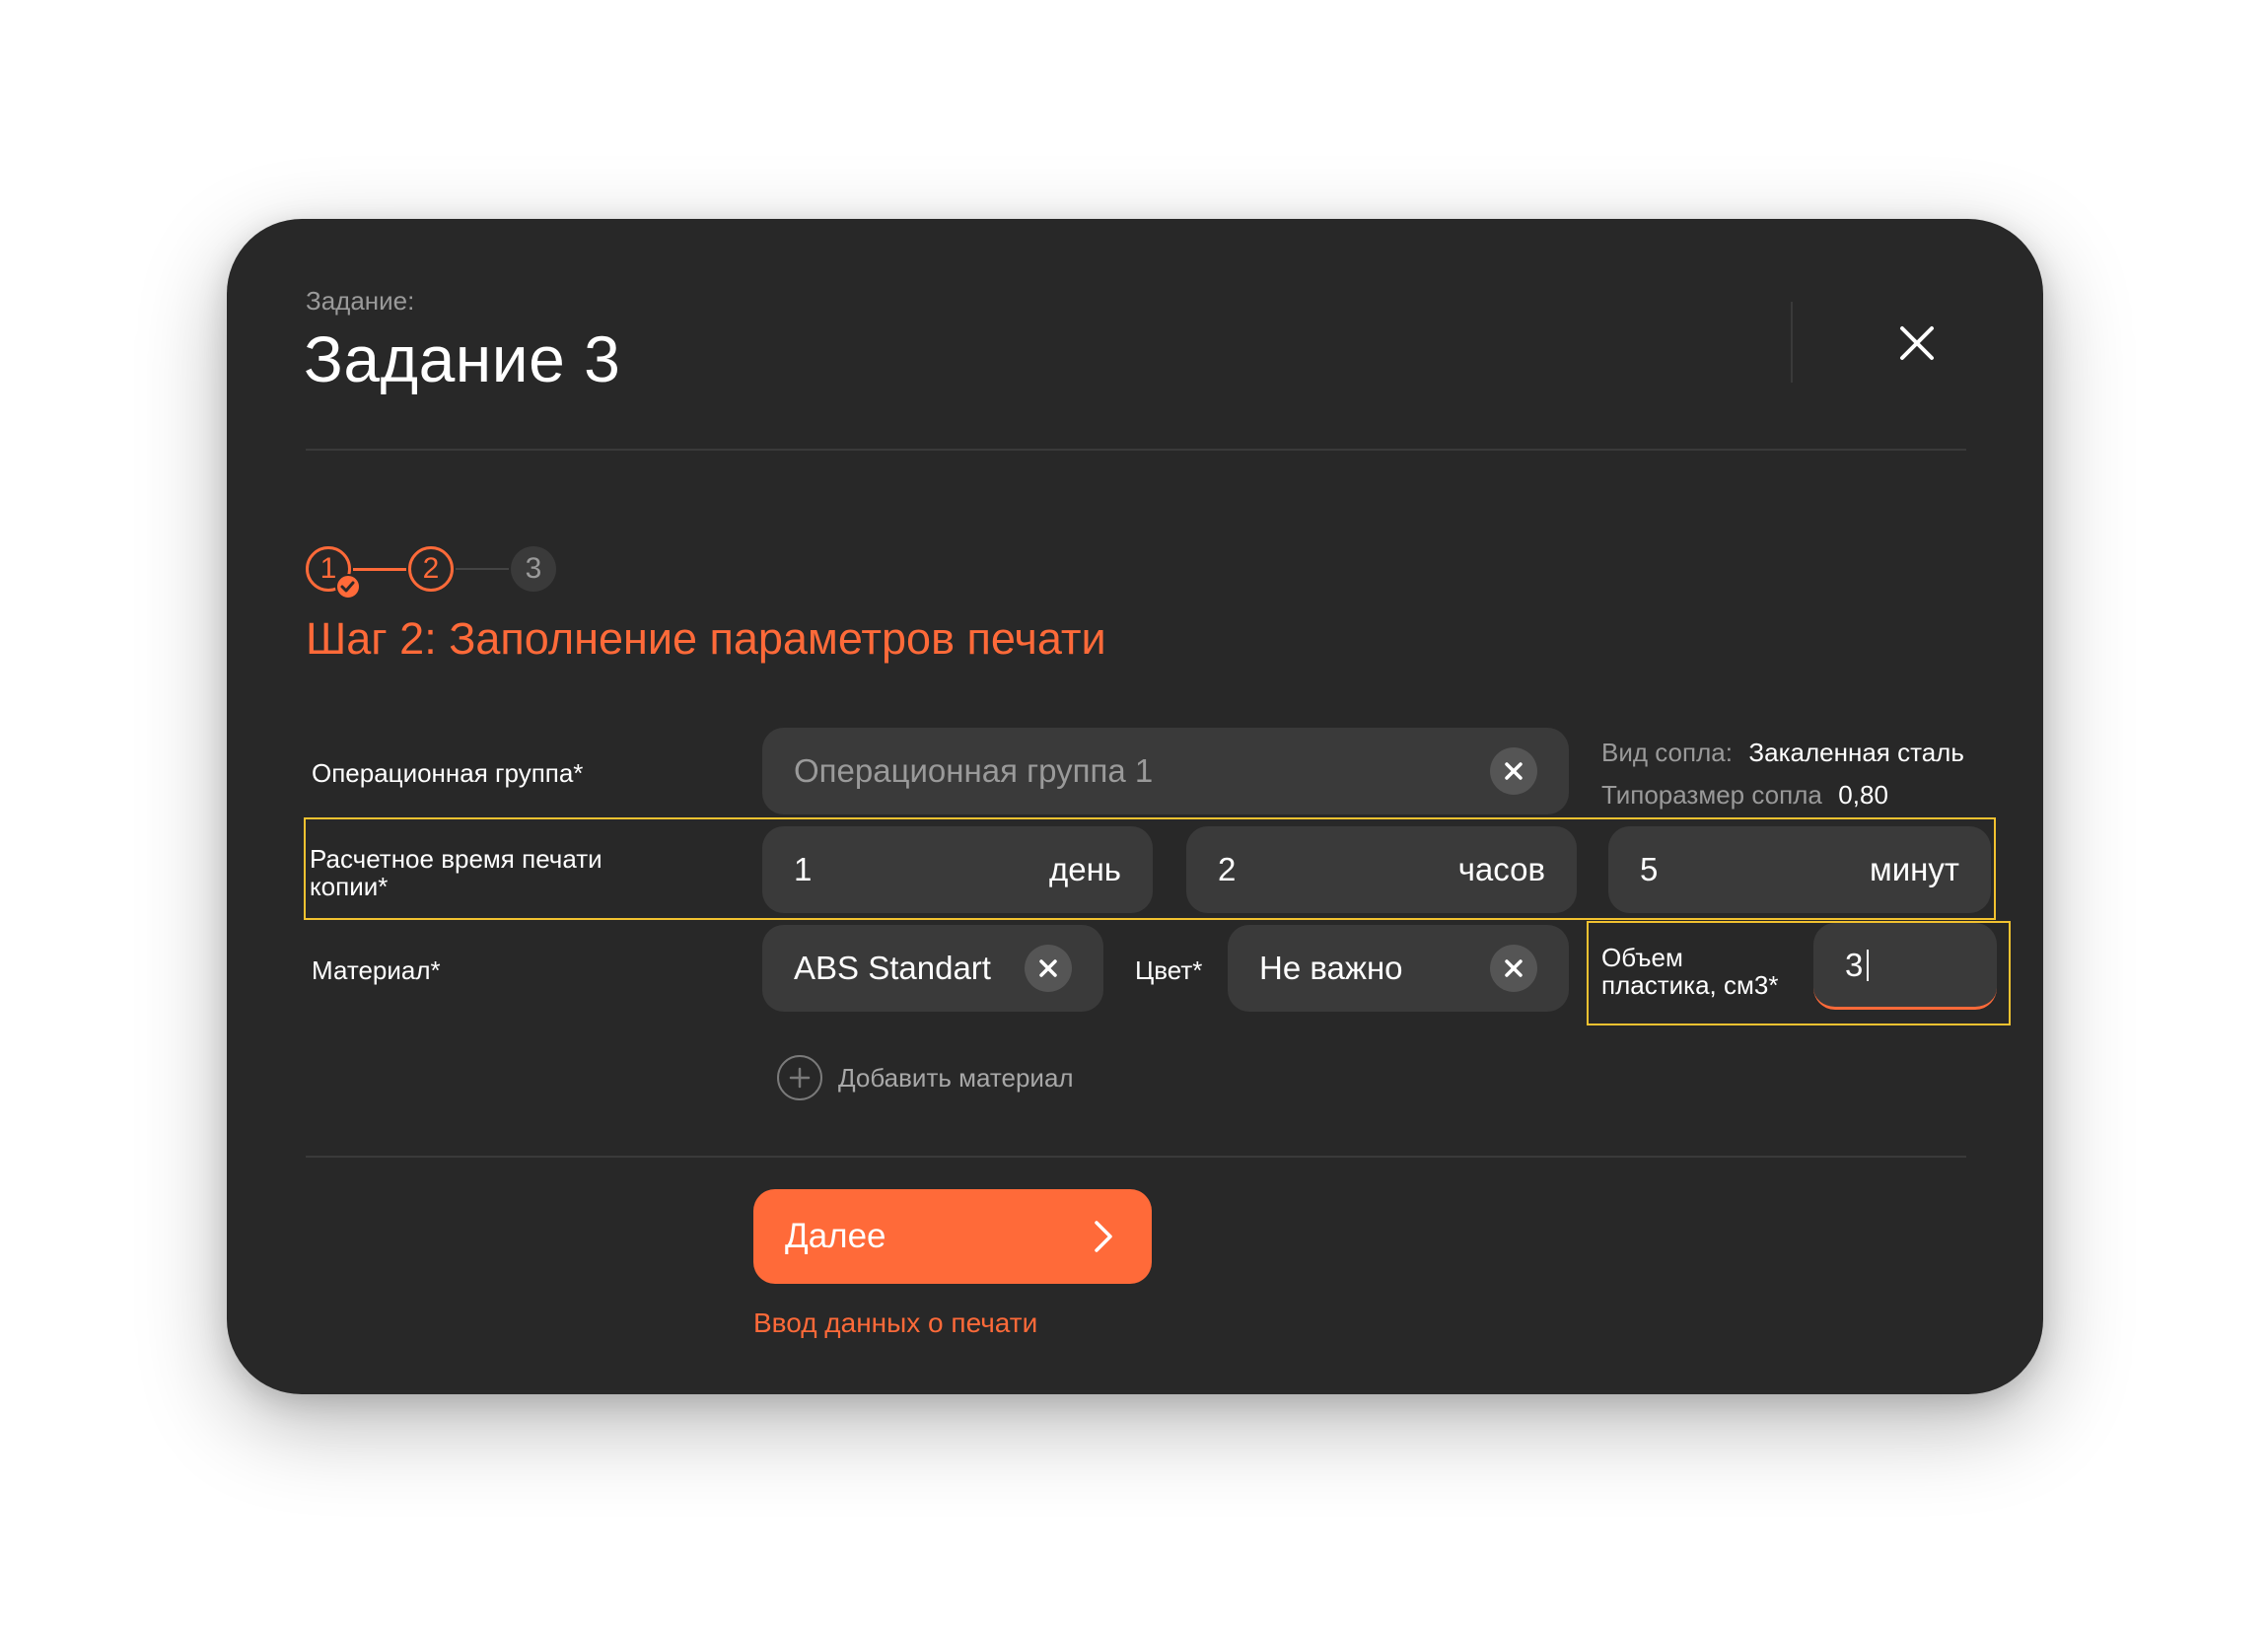  Describe the element at coordinates (835, 1236) in the screenshot. I see `next-button-label: Далее` at that location.